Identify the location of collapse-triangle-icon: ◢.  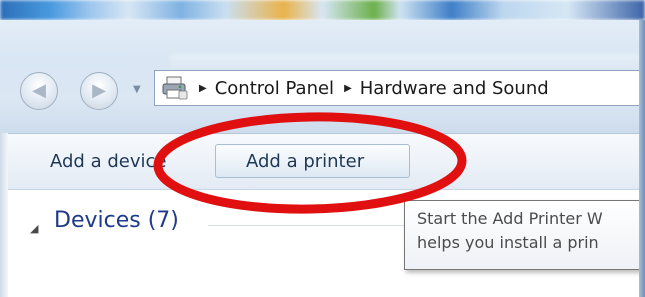
(34, 228).